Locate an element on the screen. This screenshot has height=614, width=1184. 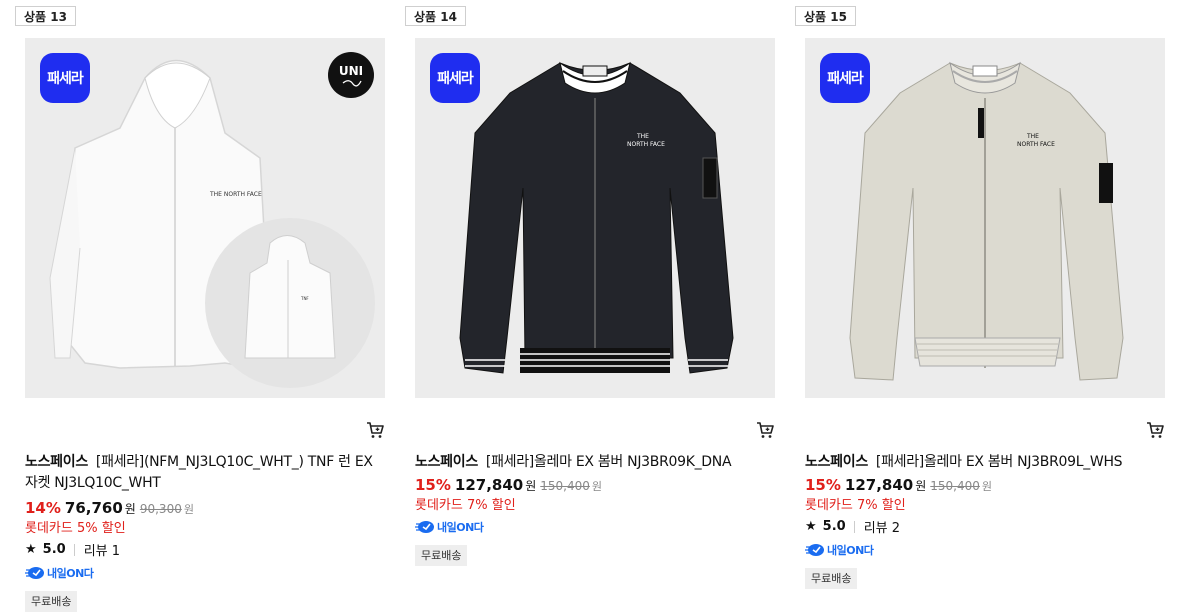
review-count: 리뷰 2 is located at coordinates (882, 526).